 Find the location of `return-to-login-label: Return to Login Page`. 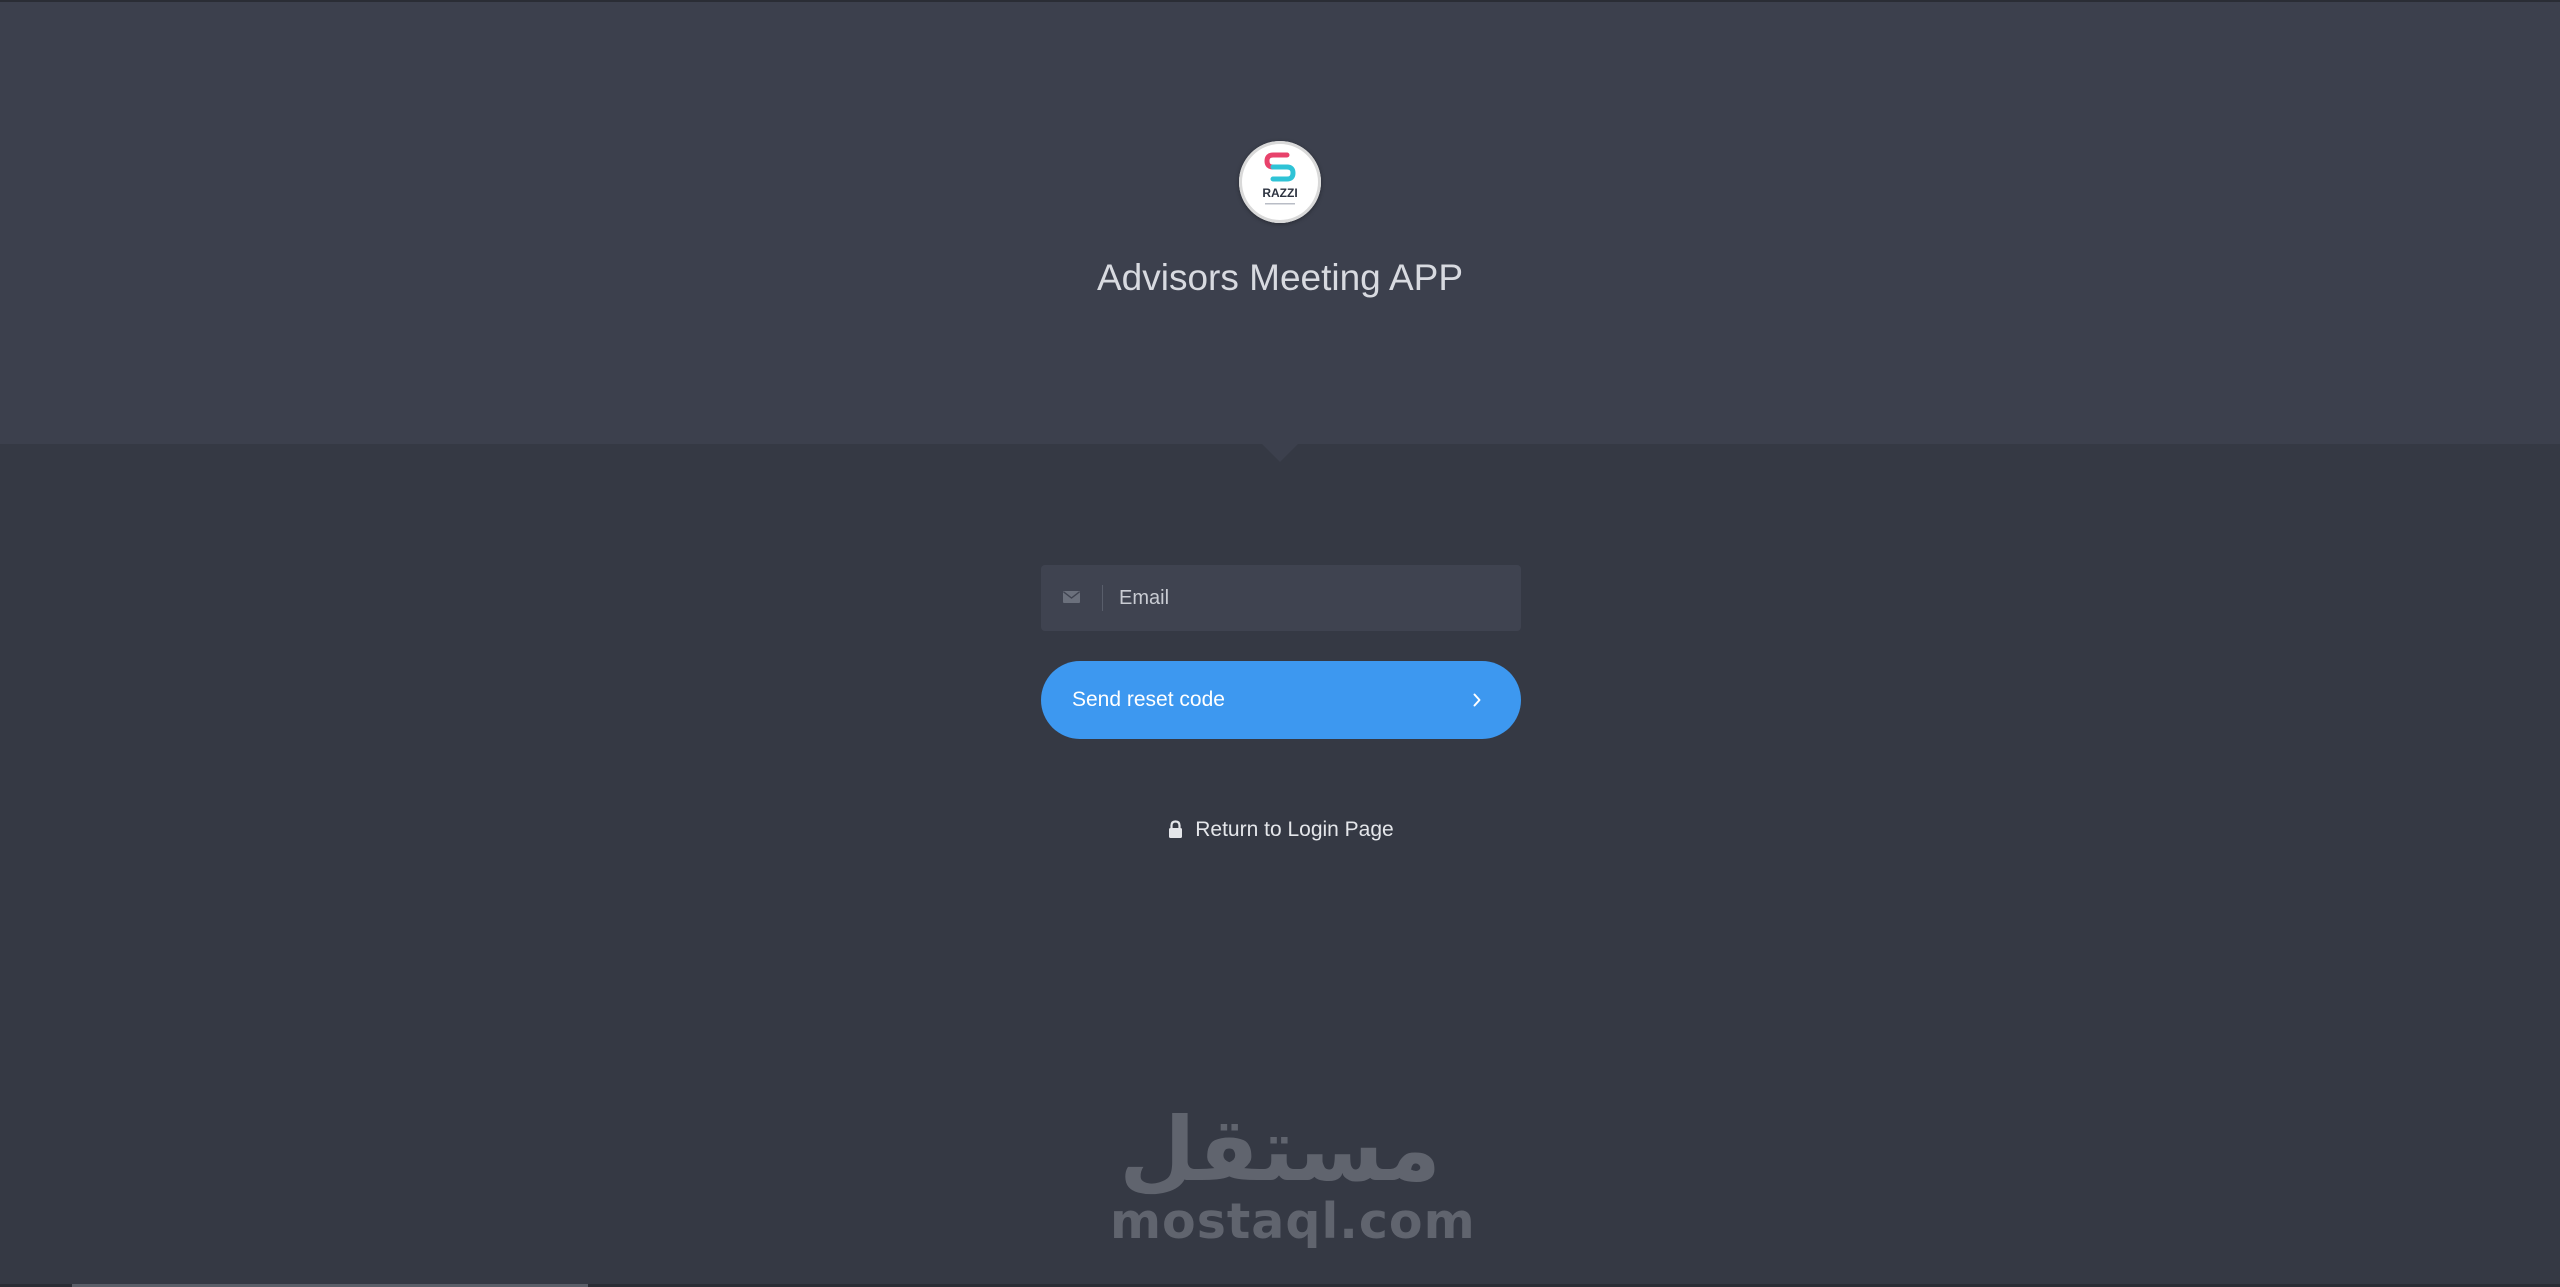

return-to-login-label: Return to Login Page is located at coordinates (1294, 829).